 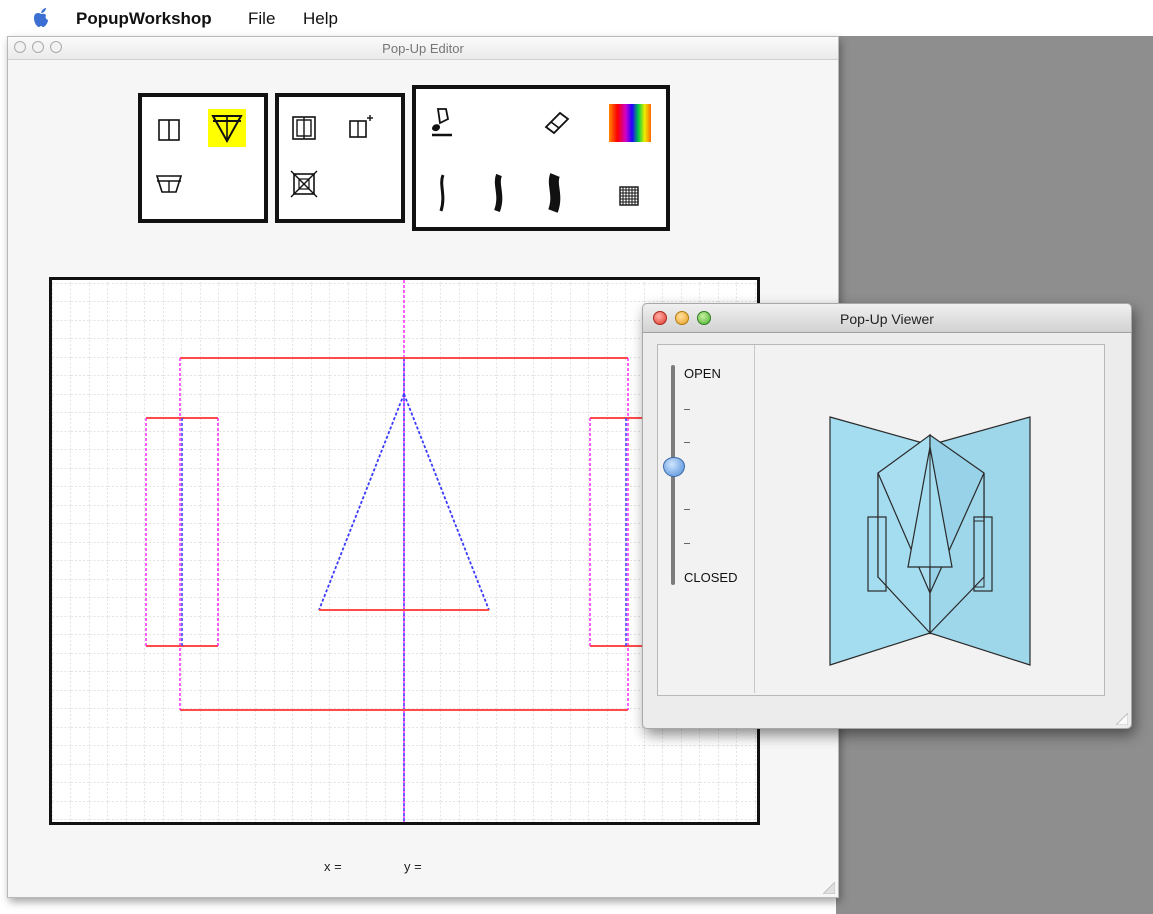 I want to click on color-spectrum-tool, so click(x=630, y=123).